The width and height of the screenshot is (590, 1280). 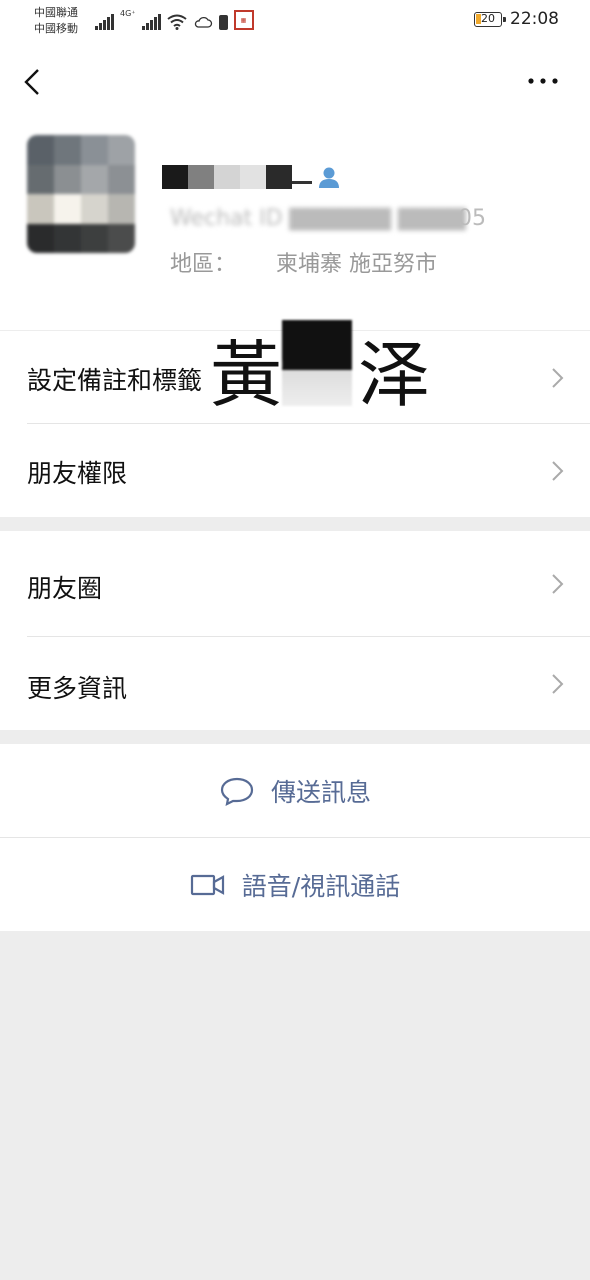 I want to click on send-message-label: 傳送訊息, so click(x=320, y=792).